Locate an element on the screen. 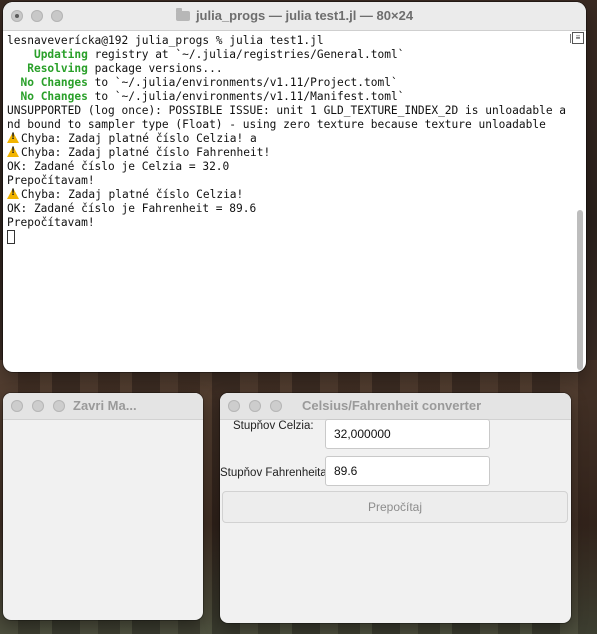 This screenshot has height=634, width=597. terminal-line-text: Chyba: Zadaj platné číslo Fahrenheit! is located at coordinates (146, 152).